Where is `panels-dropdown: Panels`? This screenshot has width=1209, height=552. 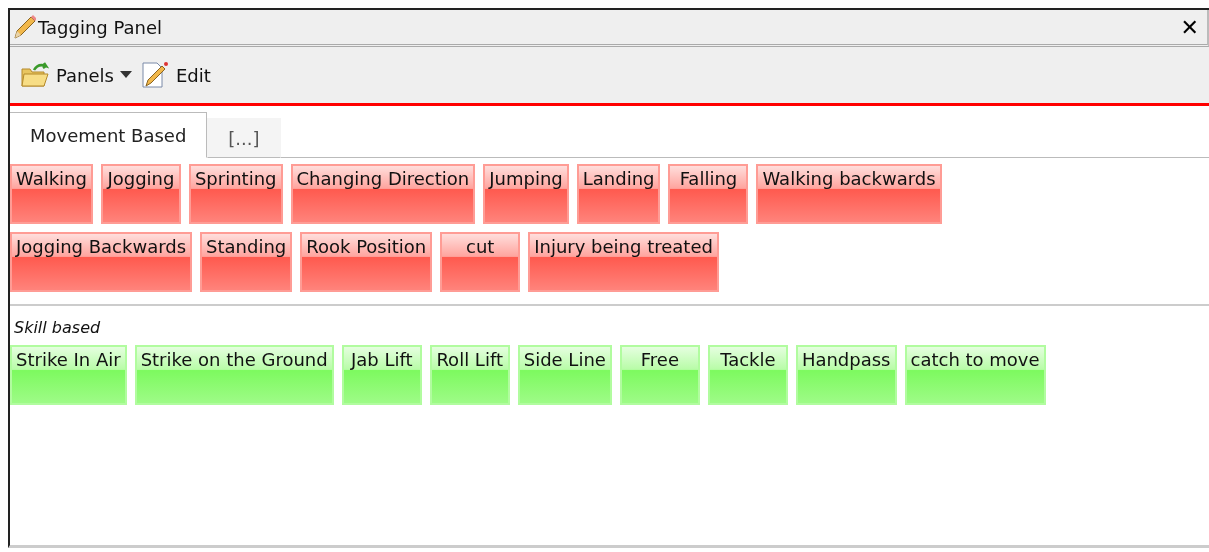 panels-dropdown: Panels is located at coordinates (76, 75).